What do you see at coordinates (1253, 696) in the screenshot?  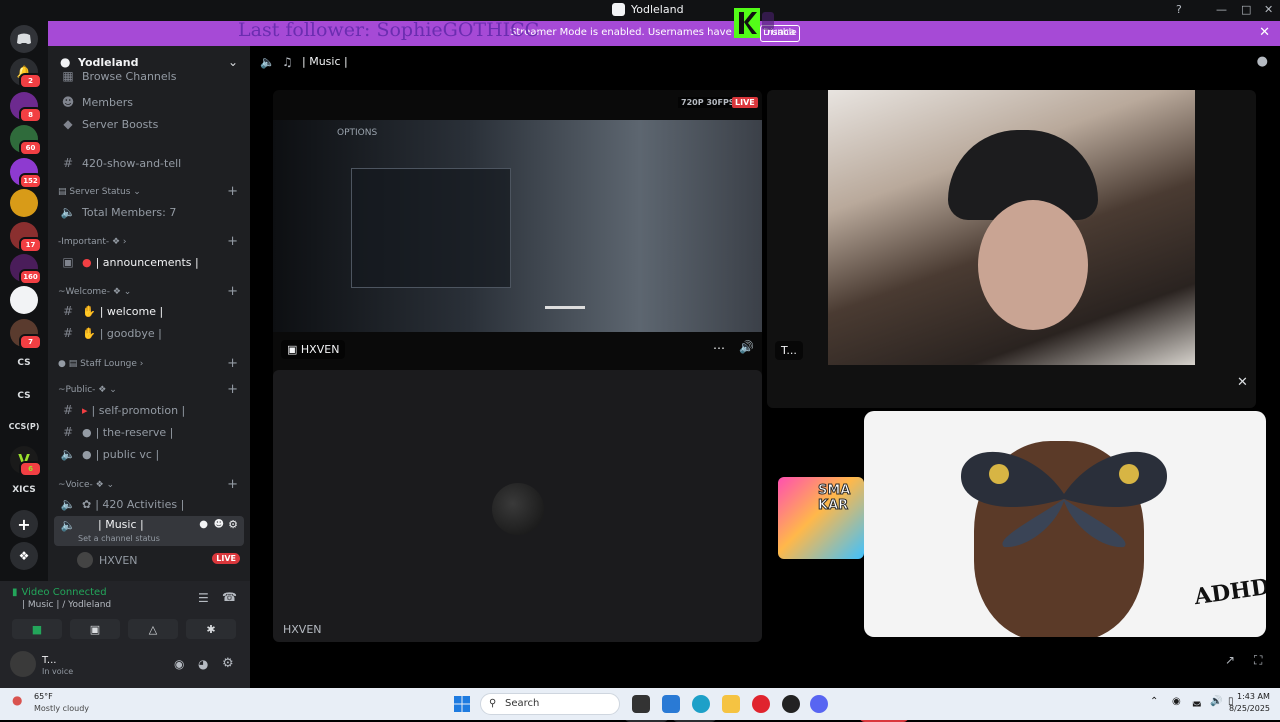 I see `clock-time: 1:43 AM` at bounding box center [1253, 696].